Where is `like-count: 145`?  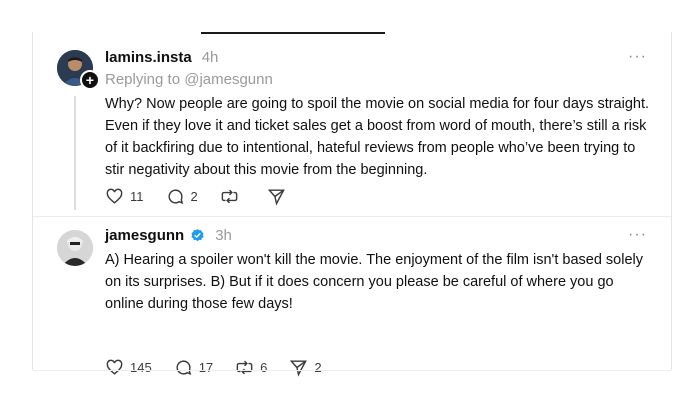 like-count: 145 is located at coordinates (141, 367).